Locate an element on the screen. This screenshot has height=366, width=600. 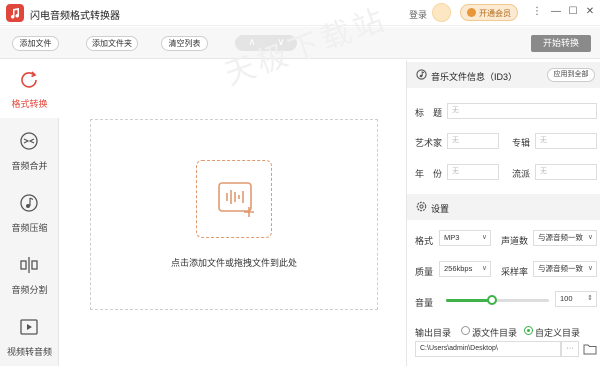
app-logo-icon is located at coordinates (15, 13).